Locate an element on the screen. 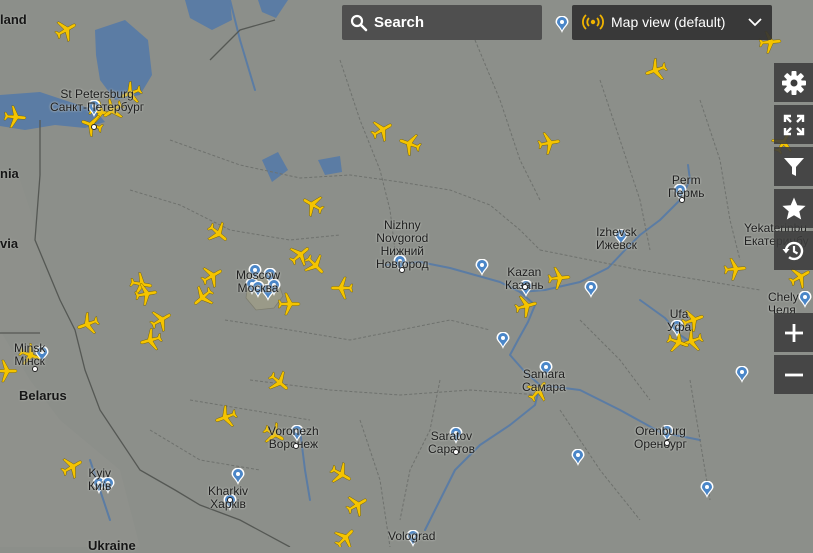  map-view-dropdown: Map view (default) is located at coordinates (672, 22).